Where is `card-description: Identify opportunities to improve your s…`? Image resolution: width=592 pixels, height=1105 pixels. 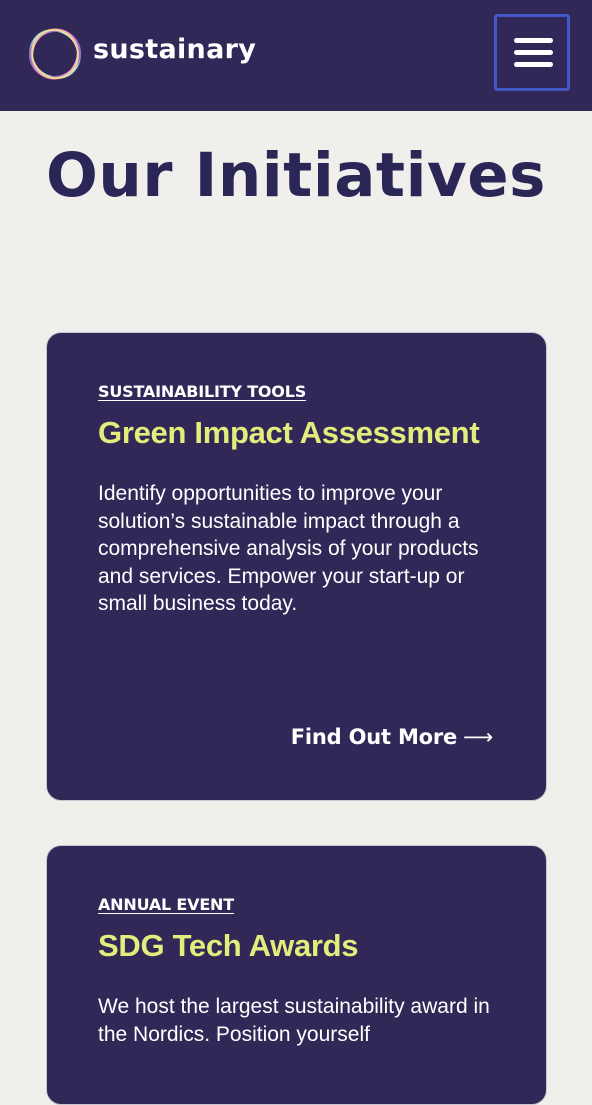
card-description: Identify opportunities to improve your s… is located at coordinates (288, 548).